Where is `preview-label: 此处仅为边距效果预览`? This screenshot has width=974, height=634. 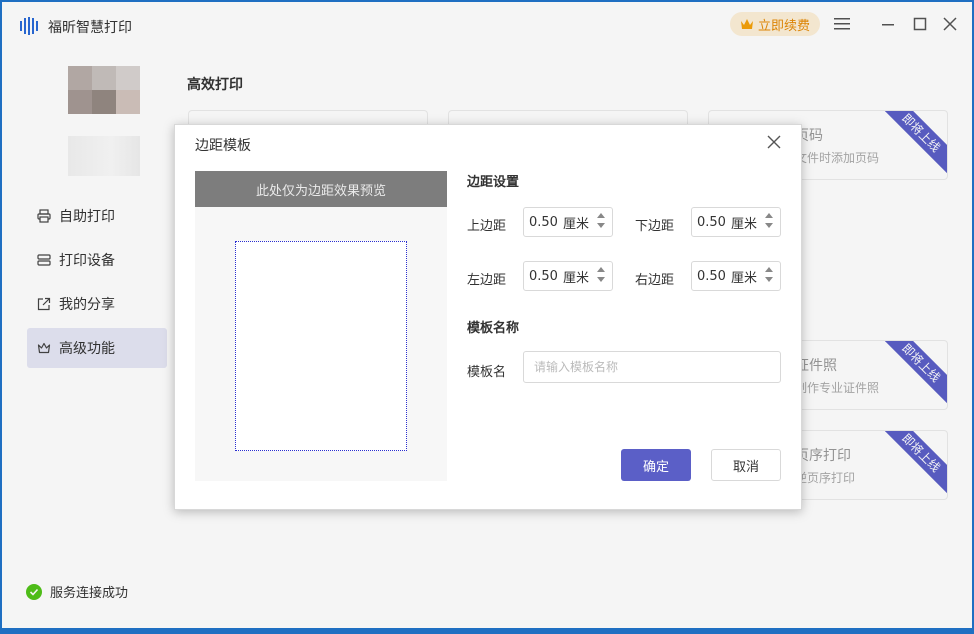 preview-label: 此处仅为边距效果预览 is located at coordinates (321, 189).